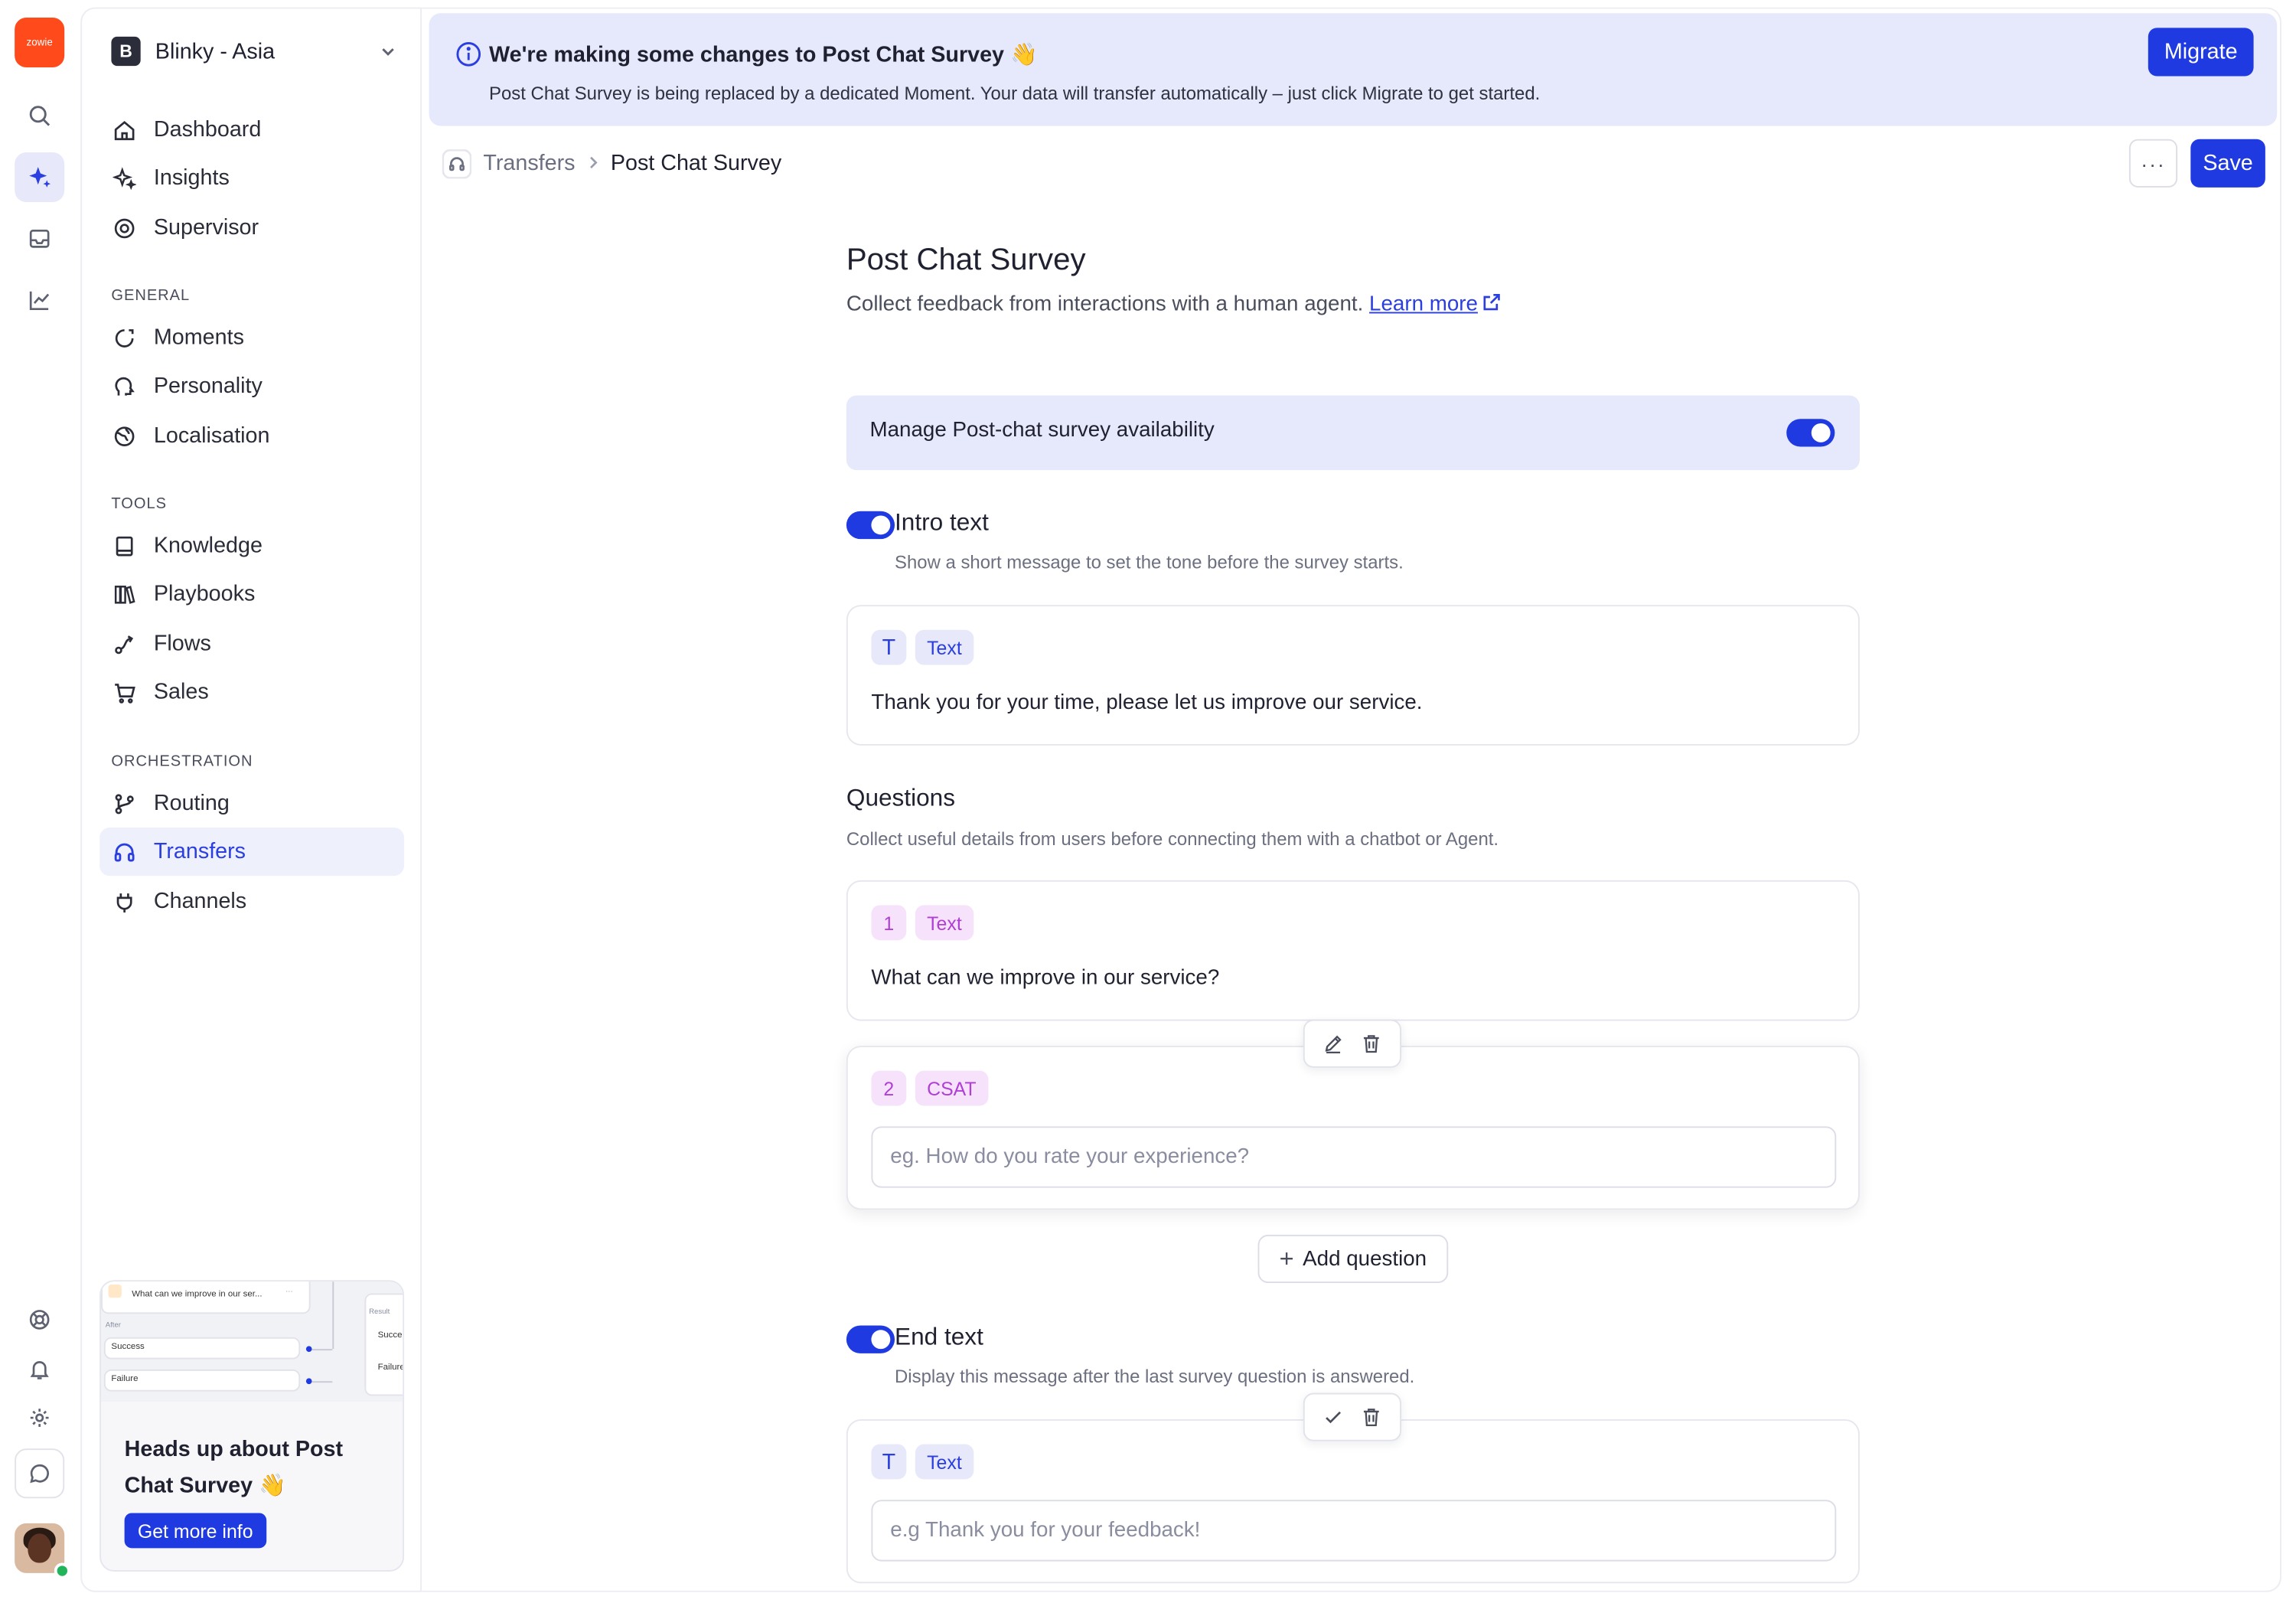 This screenshot has height=1603, width=2296. I want to click on availability-toggle, so click(1810, 433).